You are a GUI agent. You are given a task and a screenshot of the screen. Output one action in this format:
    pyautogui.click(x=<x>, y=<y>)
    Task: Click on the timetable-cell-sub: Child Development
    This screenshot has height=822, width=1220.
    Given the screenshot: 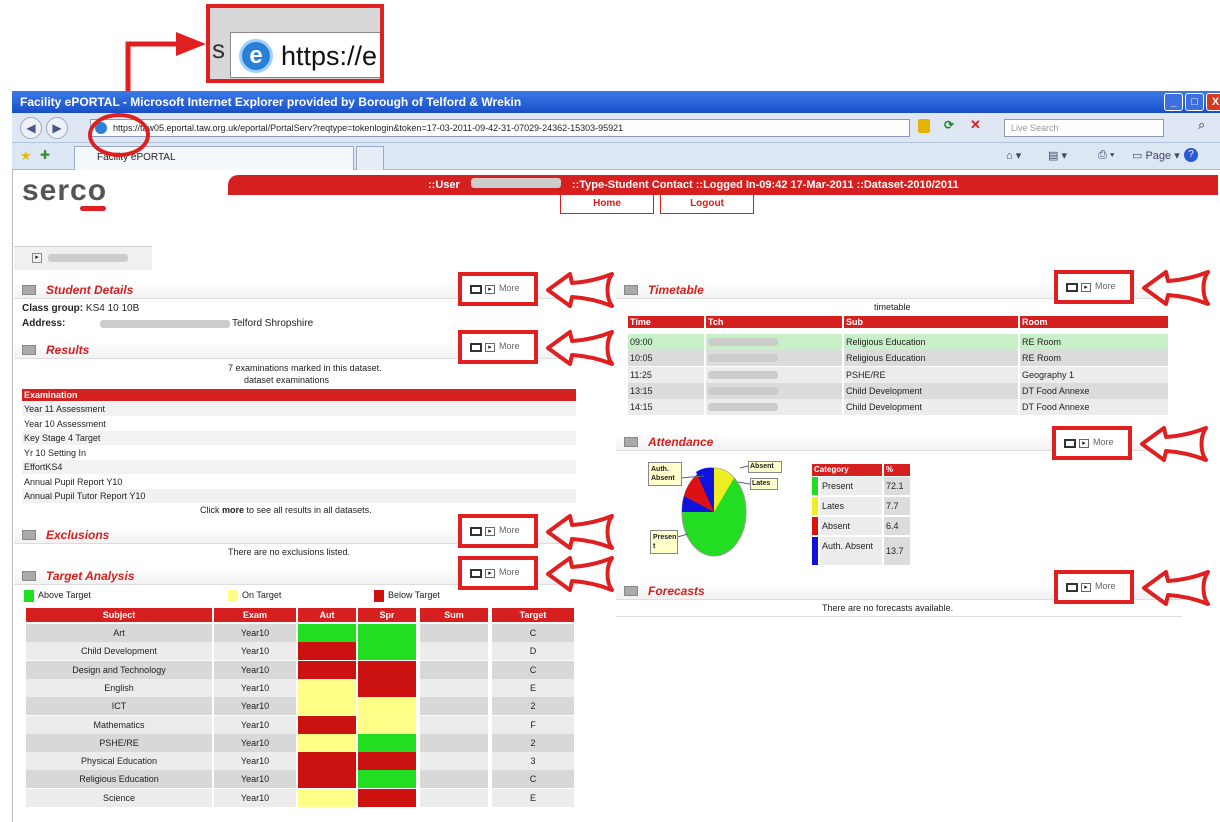 What is the action you would take?
    pyautogui.click(x=931, y=407)
    